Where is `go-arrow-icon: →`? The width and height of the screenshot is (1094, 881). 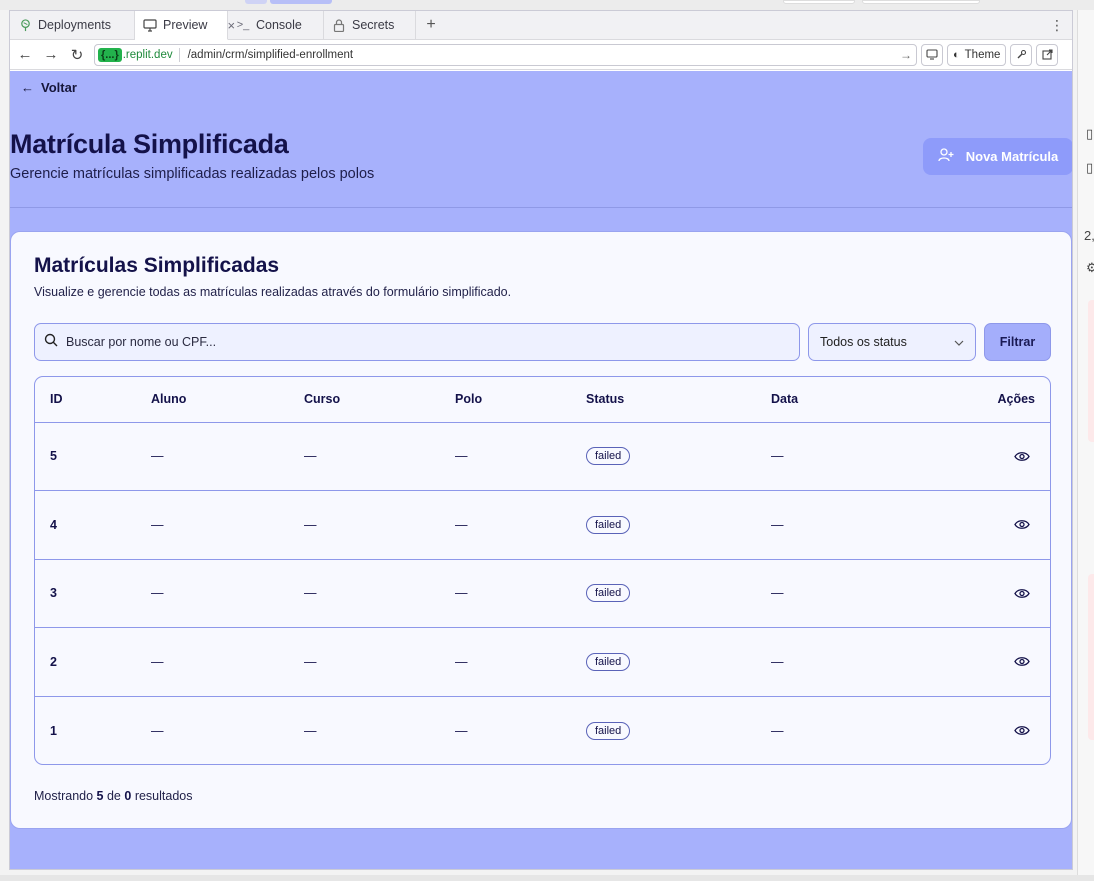
go-arrow-icon: → is located at coordinates (906, 55).